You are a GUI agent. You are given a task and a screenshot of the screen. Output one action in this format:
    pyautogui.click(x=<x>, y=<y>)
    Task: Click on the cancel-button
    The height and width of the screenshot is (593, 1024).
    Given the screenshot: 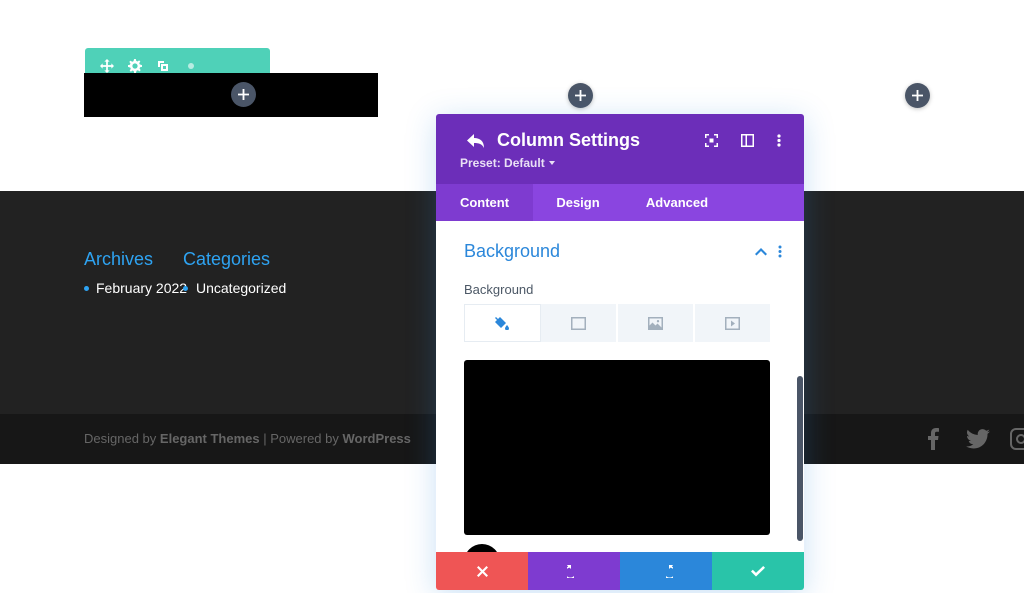 What is the action you would take?
    pyautogui.click(x=482, y=571)
    